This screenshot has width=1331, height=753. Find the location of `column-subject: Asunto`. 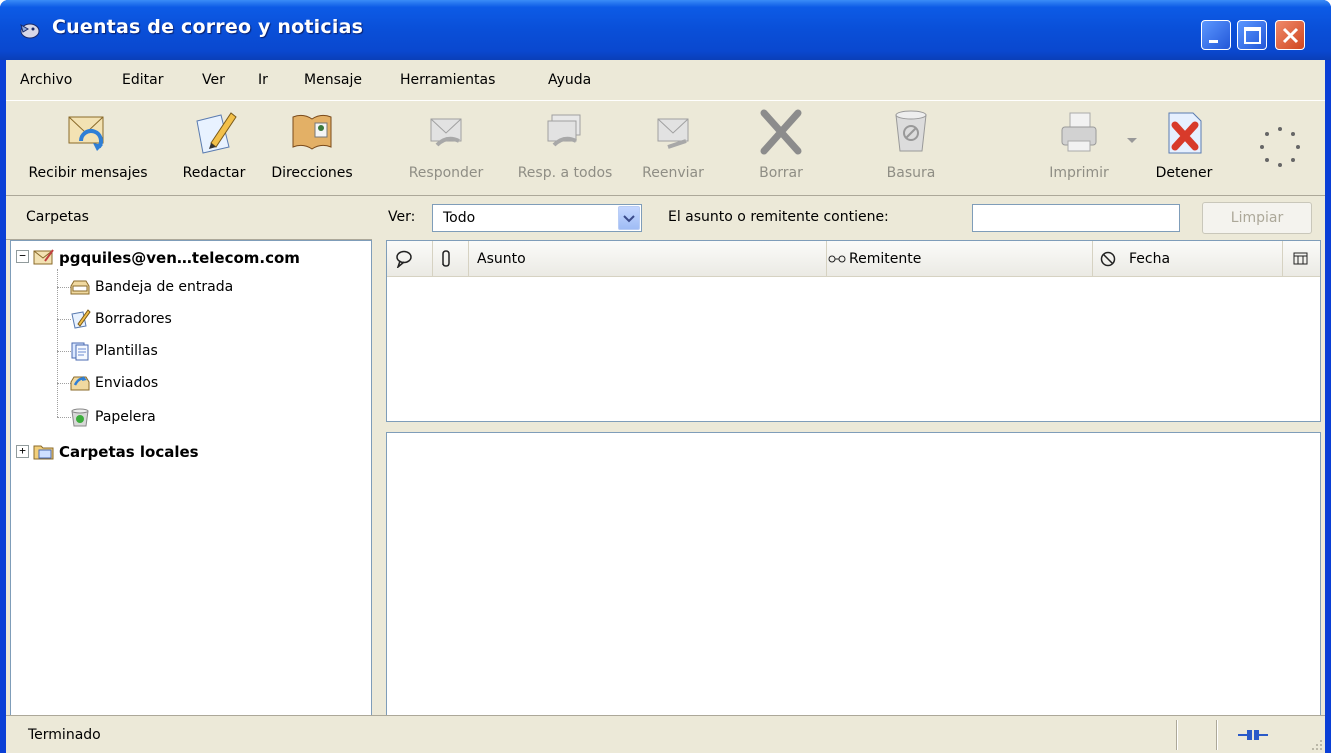

column-subject: Asunto is located at coordinates (648, 259).